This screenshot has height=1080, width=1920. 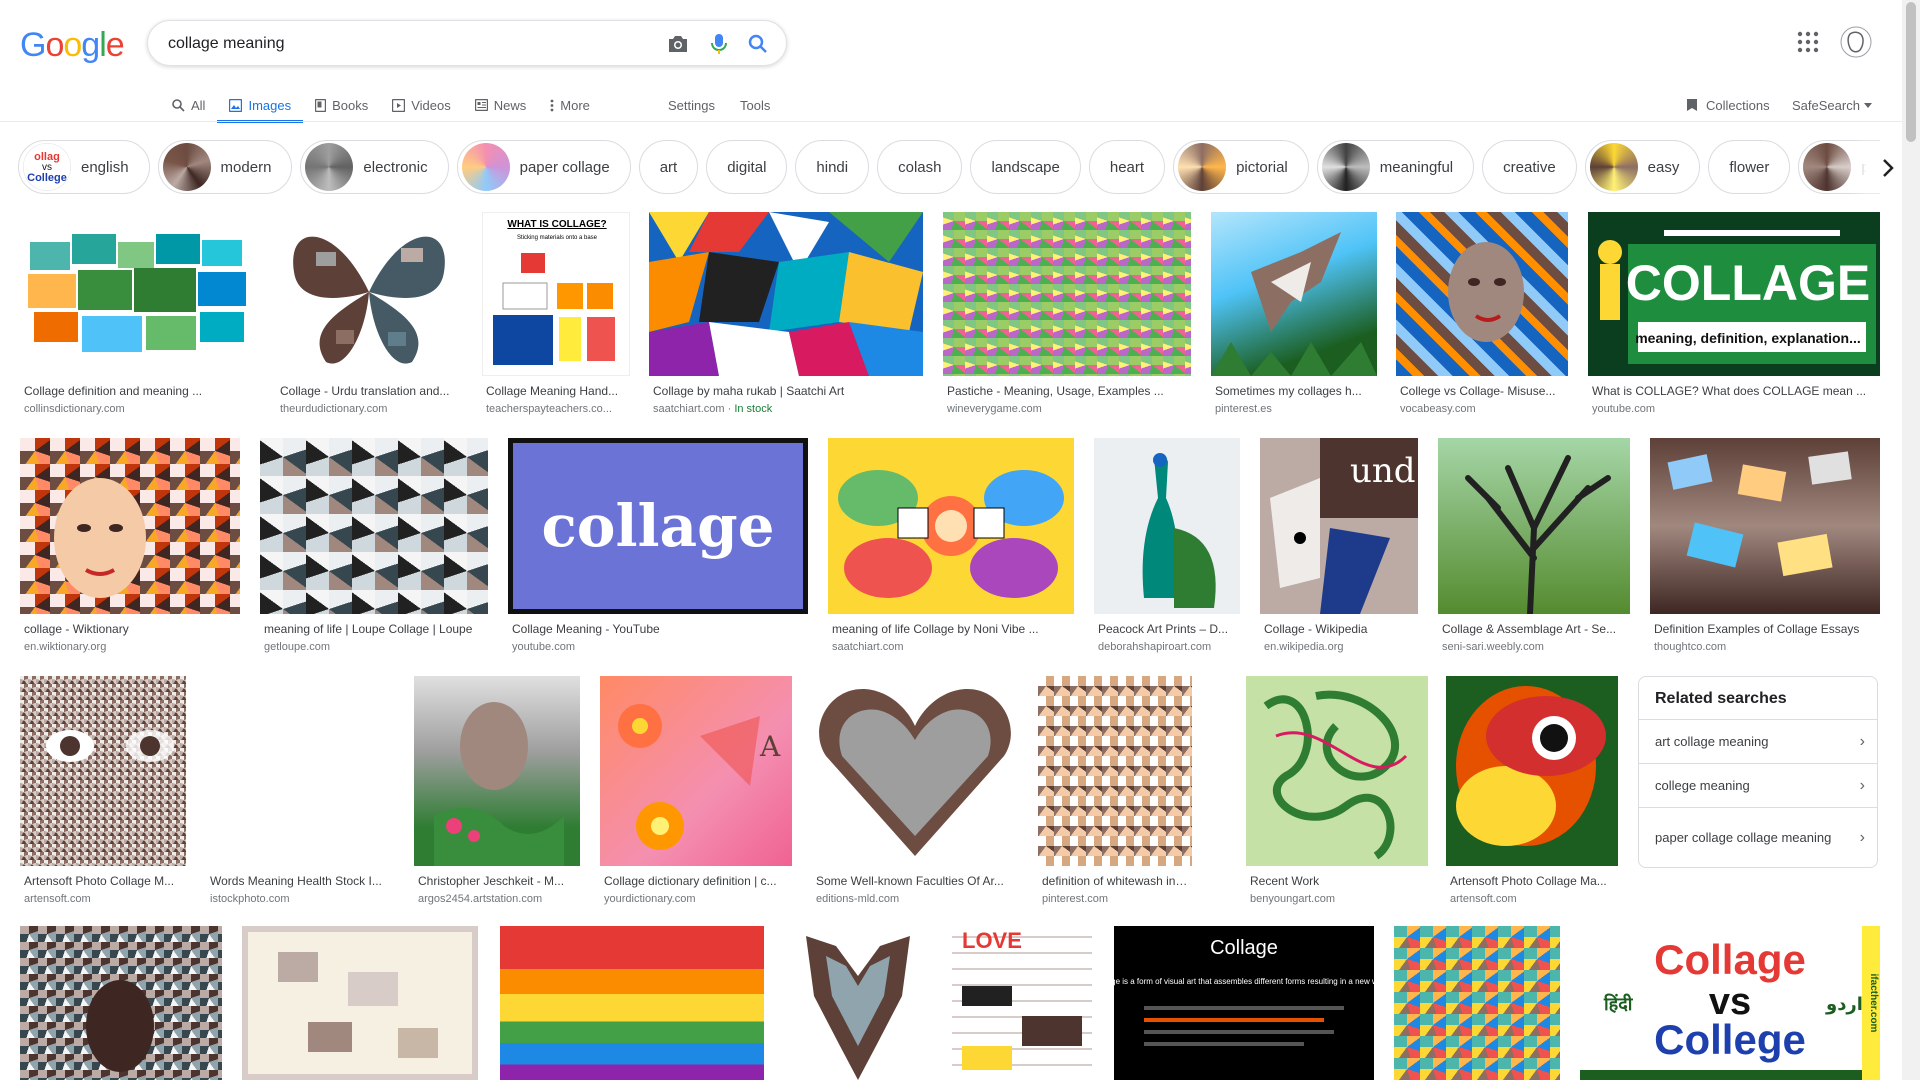 I want to click on chip-heart: heart, so click(x=1127, y=167).